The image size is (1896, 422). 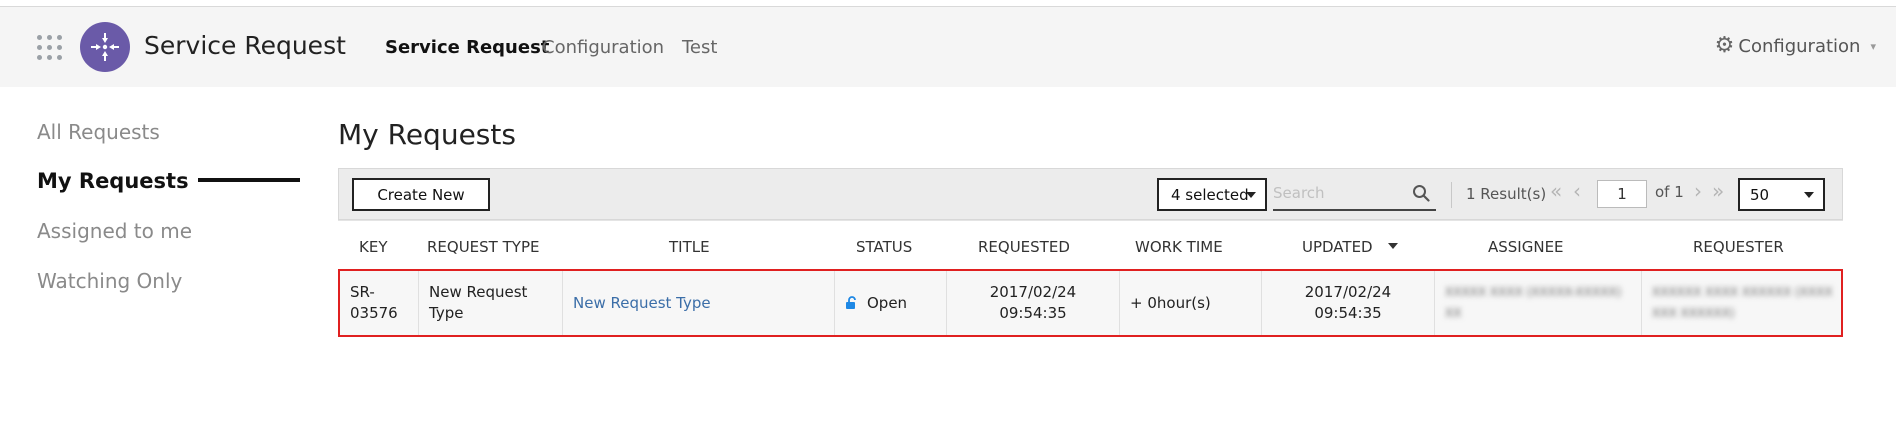 What do you see at coordinates (887, 303) in the screenshot?
I see `status-text: Open` at bounding box center [887, 303].